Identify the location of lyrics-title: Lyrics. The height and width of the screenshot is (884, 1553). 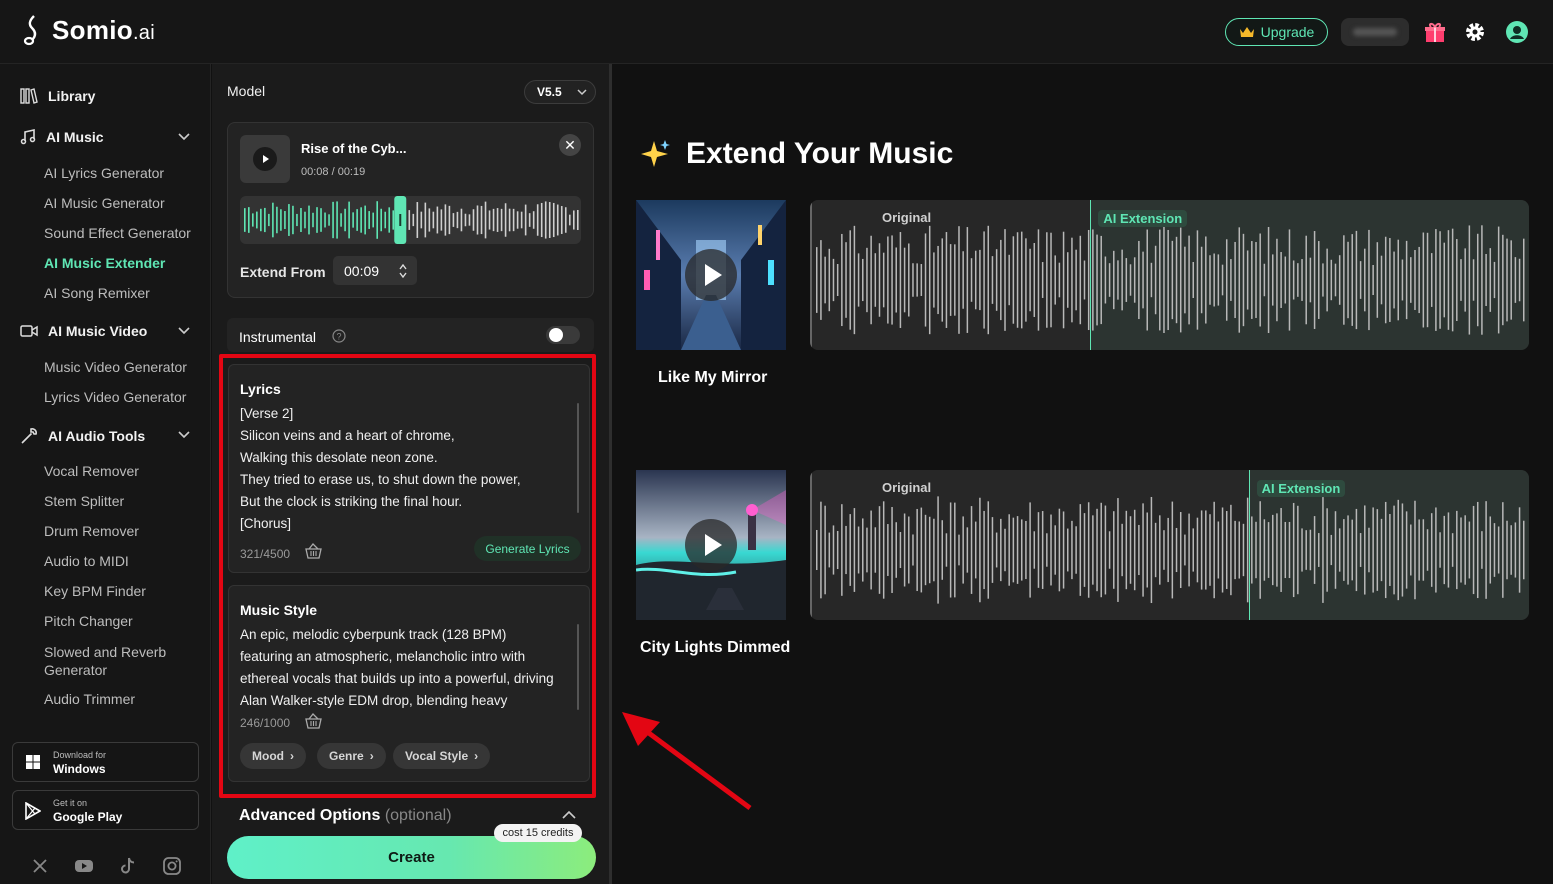
(260, 389).